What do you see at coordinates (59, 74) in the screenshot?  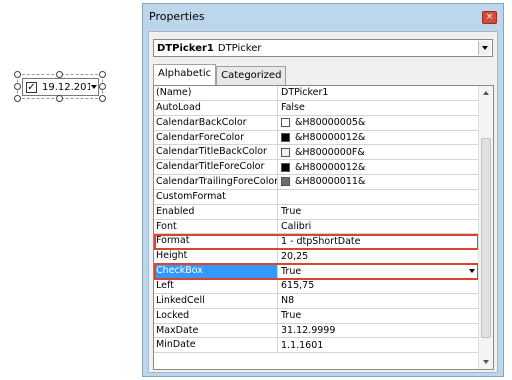 I see `resize-handle-t` at bounding box center [59, 74].